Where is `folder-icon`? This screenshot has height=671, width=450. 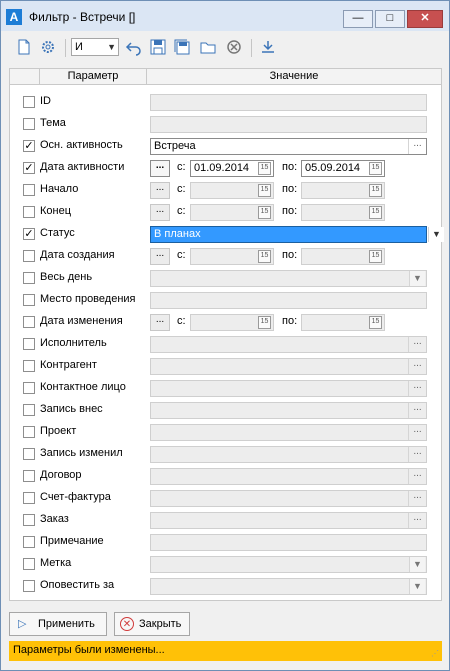 folder-icon is located at coordinates (209, 48).